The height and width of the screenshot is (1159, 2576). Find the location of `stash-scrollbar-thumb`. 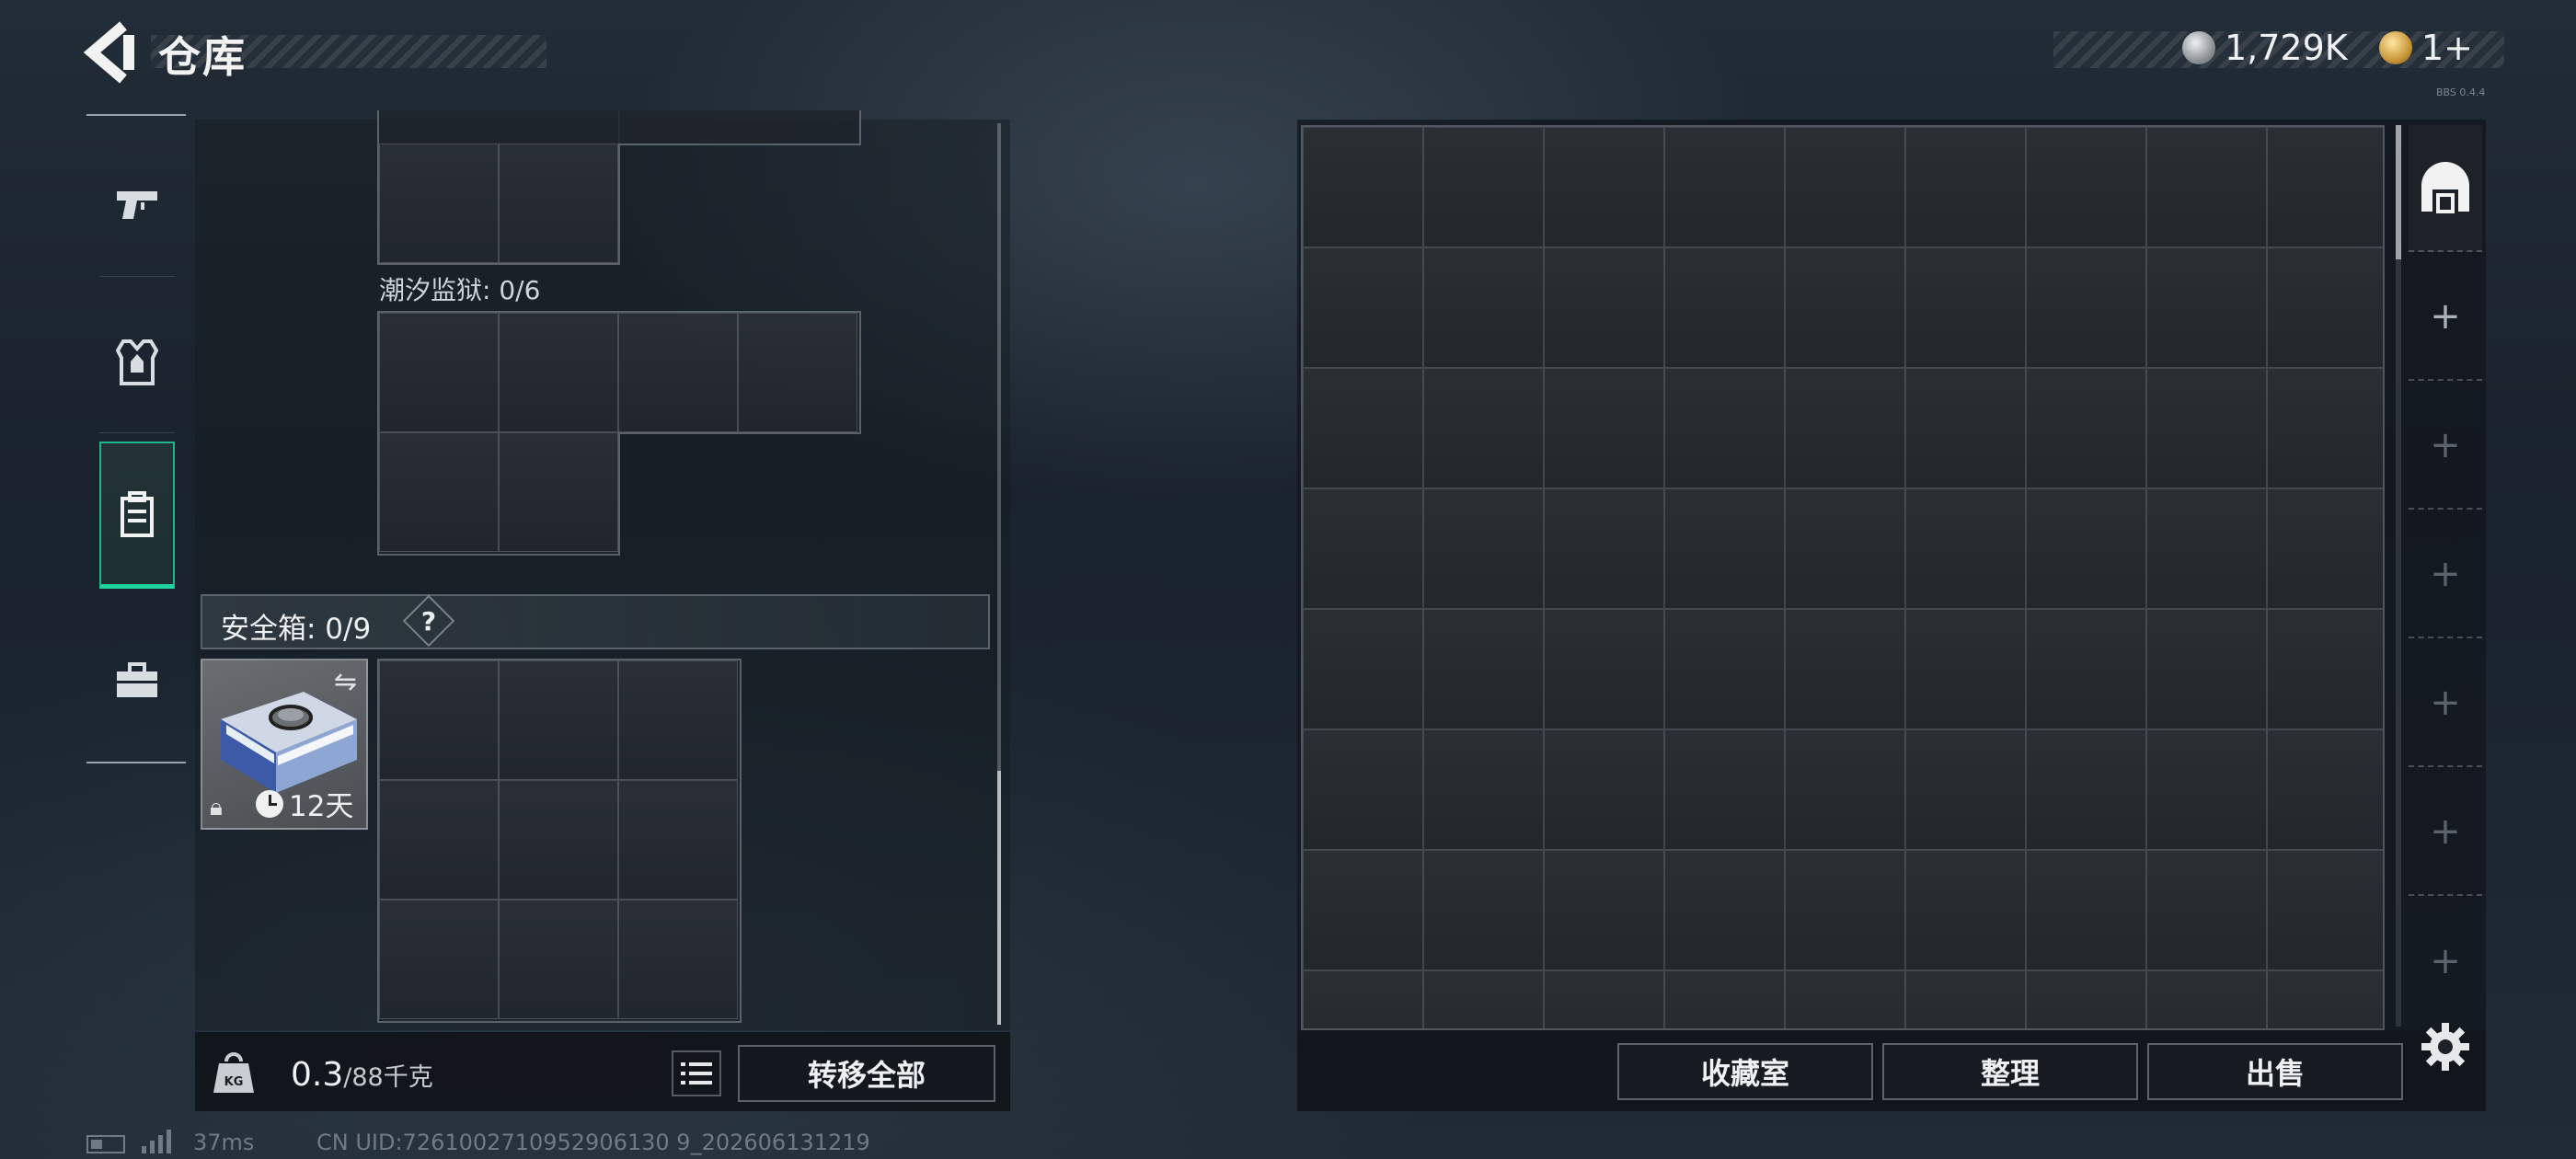

stash-scrollbar-thumb is located at coordinates (2398, 192).